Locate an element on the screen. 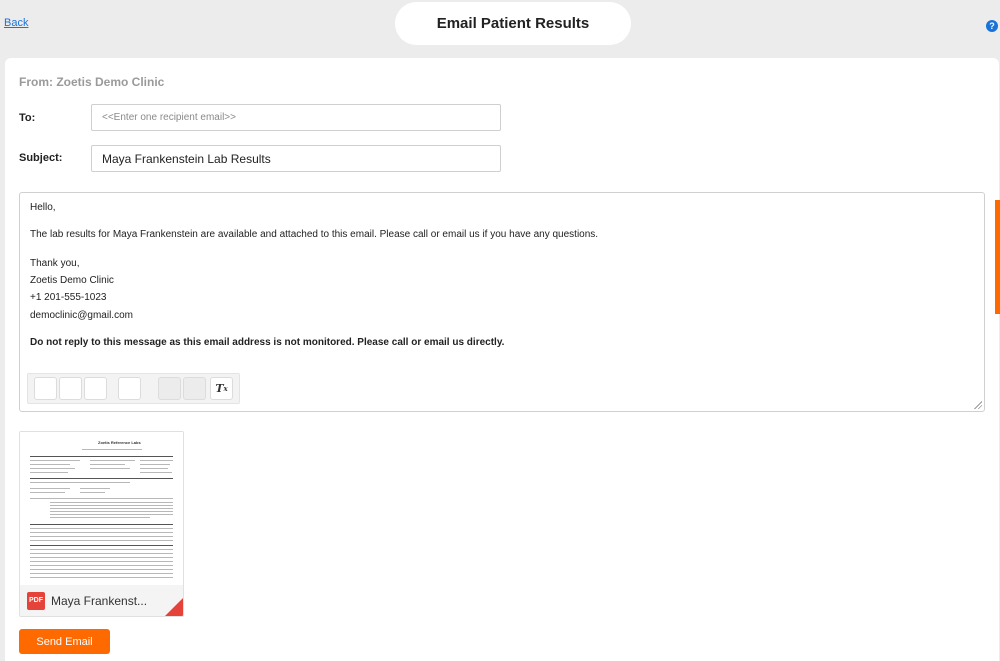 The image size is (1000, 661). page-fold-icon is located at coordinates (174, 607).